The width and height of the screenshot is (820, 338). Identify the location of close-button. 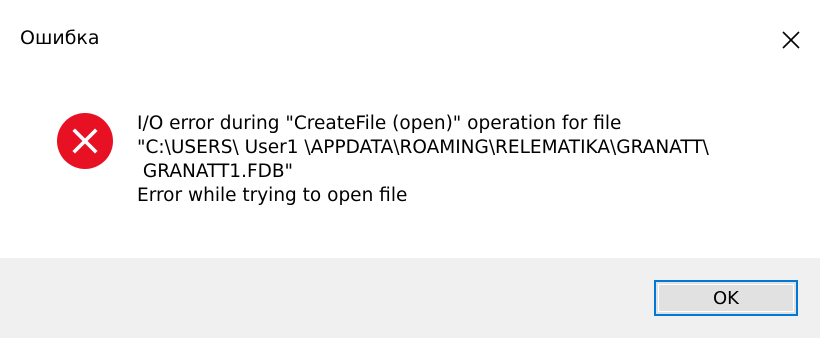
(791, 40).